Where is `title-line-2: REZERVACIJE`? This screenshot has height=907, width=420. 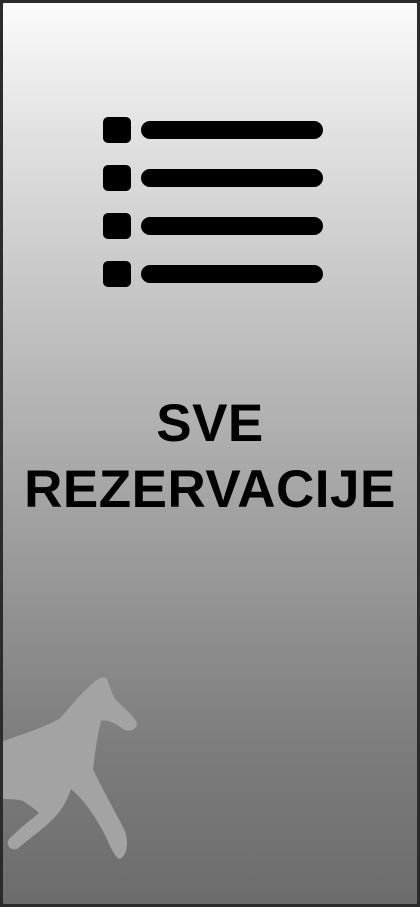
title-line-2: REZERVACIJE is located at coordinates (210, 489).